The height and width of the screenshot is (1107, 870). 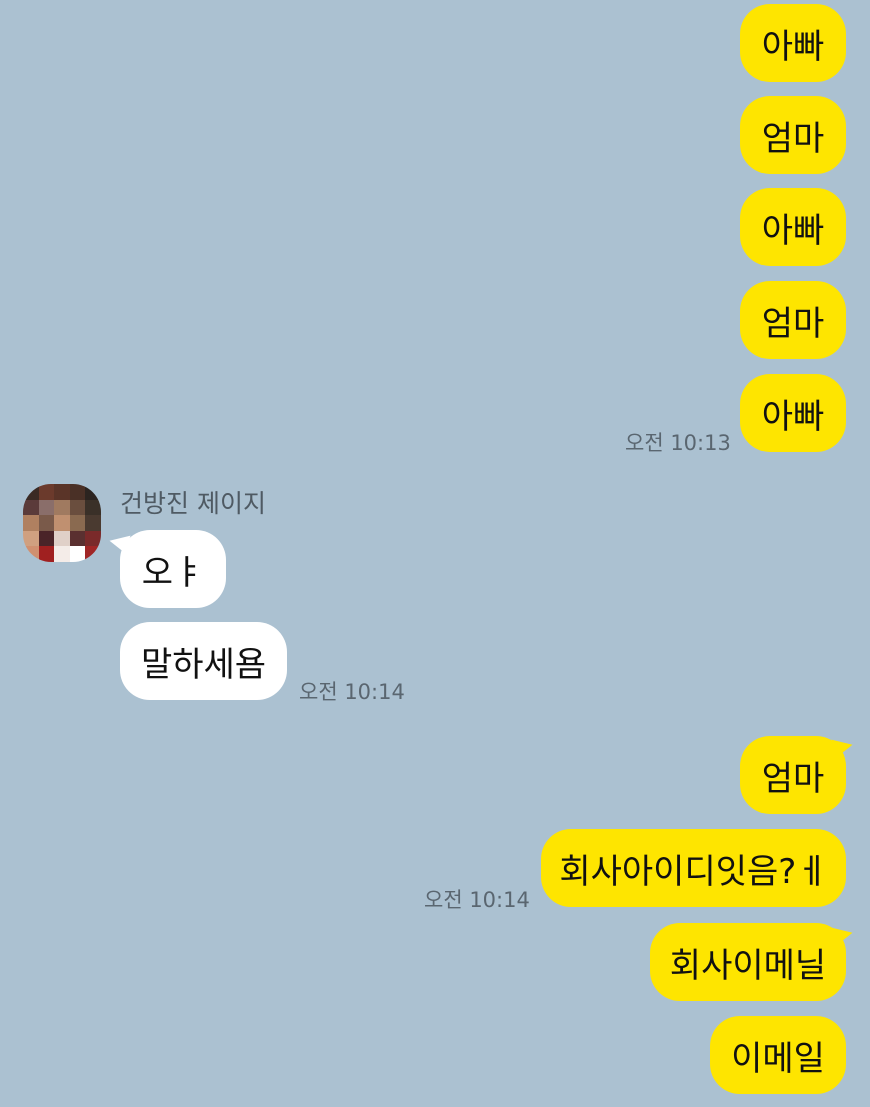 What do you see at coordinates (793, 43) in the screenshot?
I see `outgoing-message-1: 아빠` at bounding box center [793, 43].